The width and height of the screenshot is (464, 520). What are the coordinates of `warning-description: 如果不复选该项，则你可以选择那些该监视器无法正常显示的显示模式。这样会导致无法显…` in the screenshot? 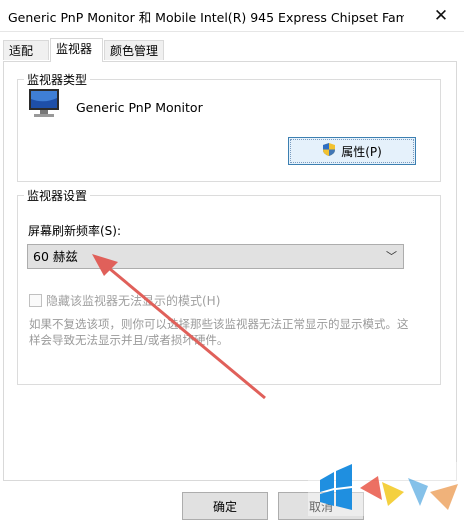 It's located at (219, 332).